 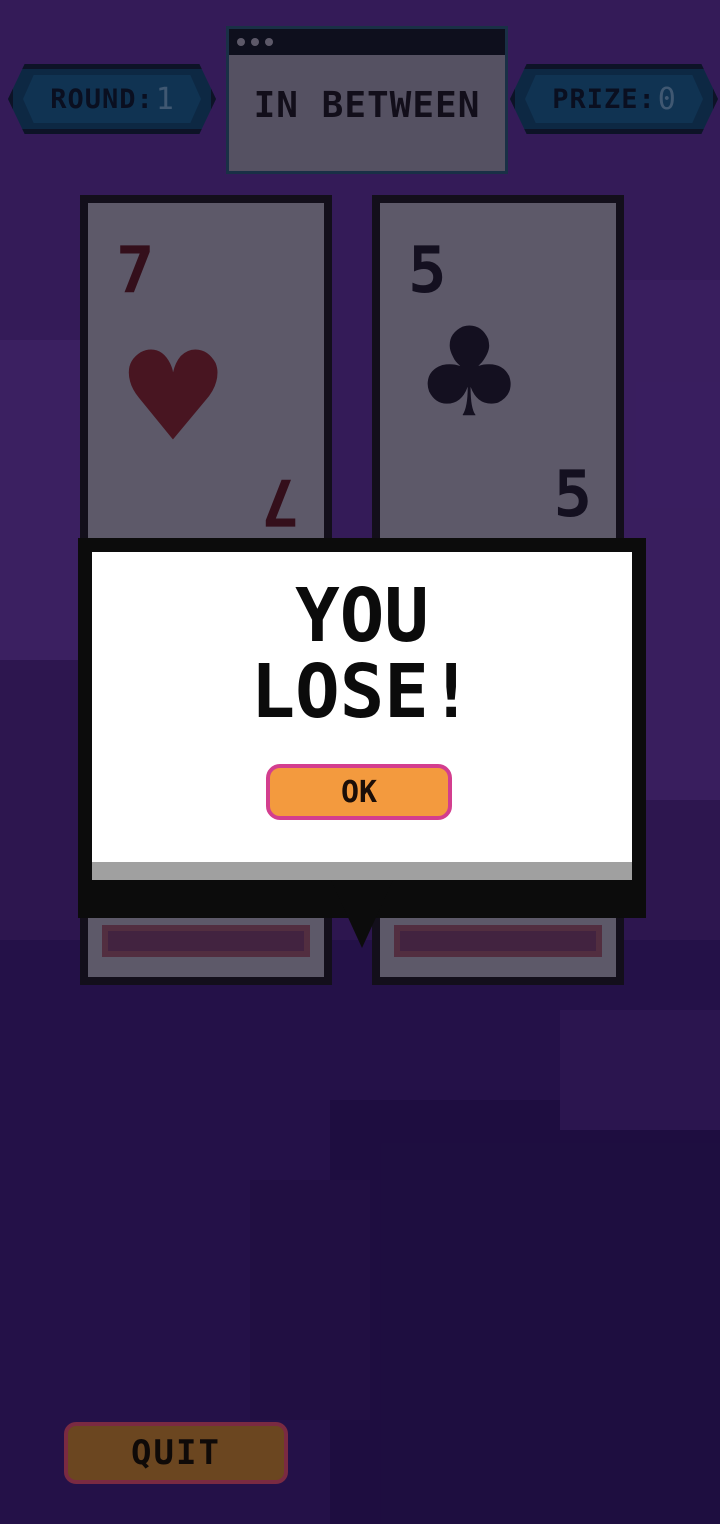 I want to click on round-indicator: ROUND: 1, so click(x=112, y=99).